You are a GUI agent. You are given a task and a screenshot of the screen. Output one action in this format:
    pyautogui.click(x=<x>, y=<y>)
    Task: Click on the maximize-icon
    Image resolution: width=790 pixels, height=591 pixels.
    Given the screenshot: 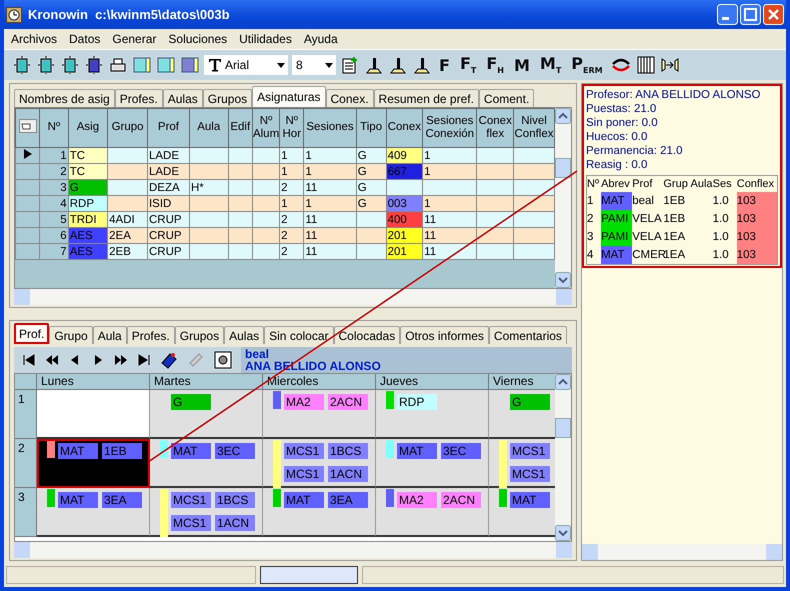 What is the action you would take?
    pyautogui.click(x=750, y=14)
    